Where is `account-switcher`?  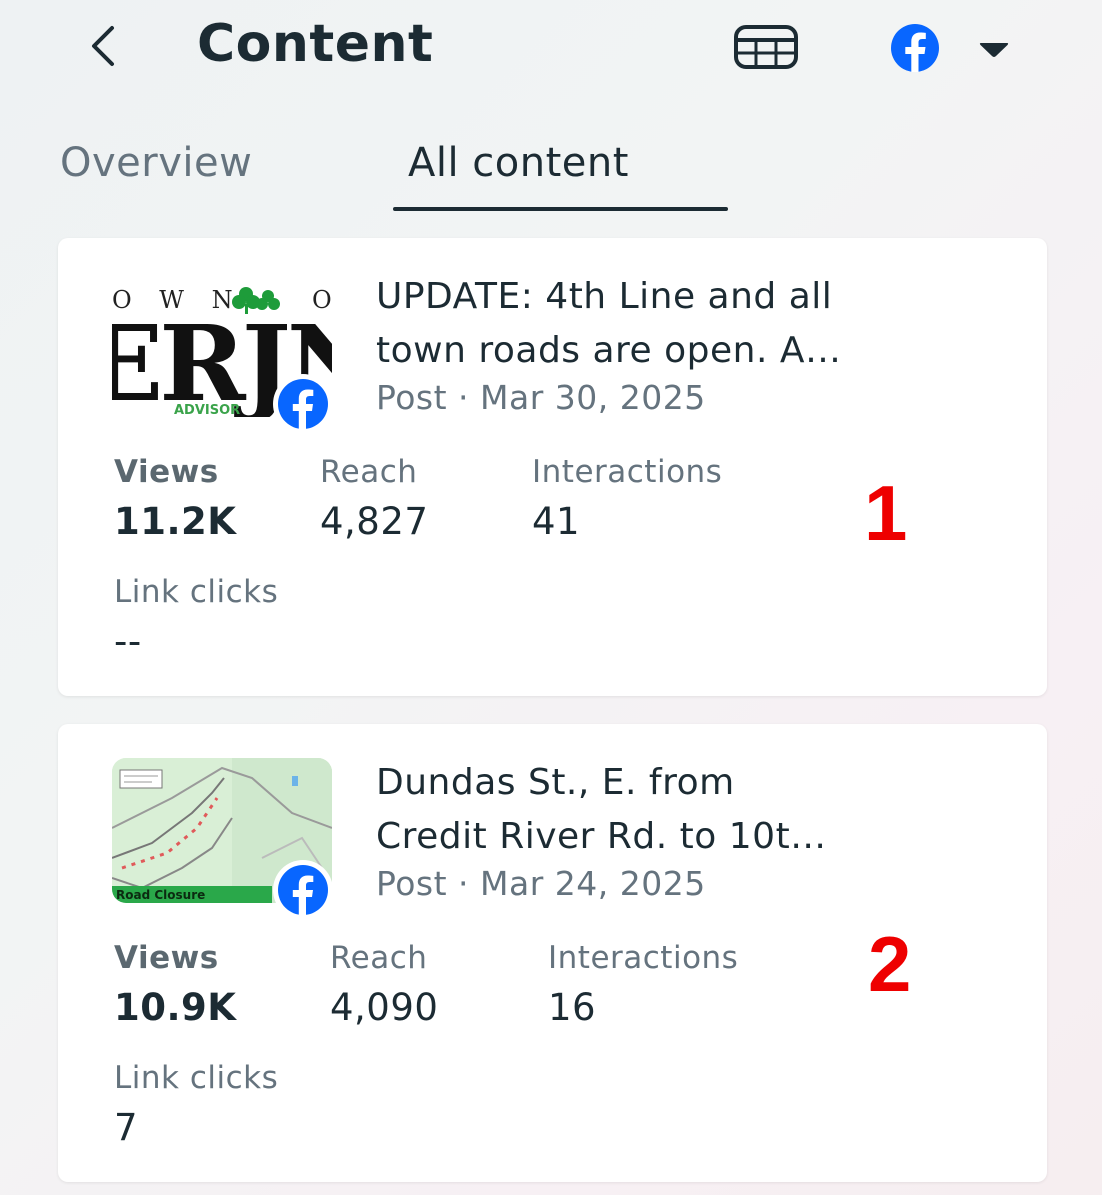
account-switcher is located at coordinates (950, 48).